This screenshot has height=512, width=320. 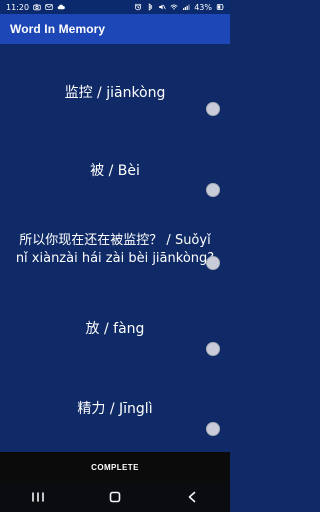 I want to click on cloud-icon, so click(x=61, y=7).